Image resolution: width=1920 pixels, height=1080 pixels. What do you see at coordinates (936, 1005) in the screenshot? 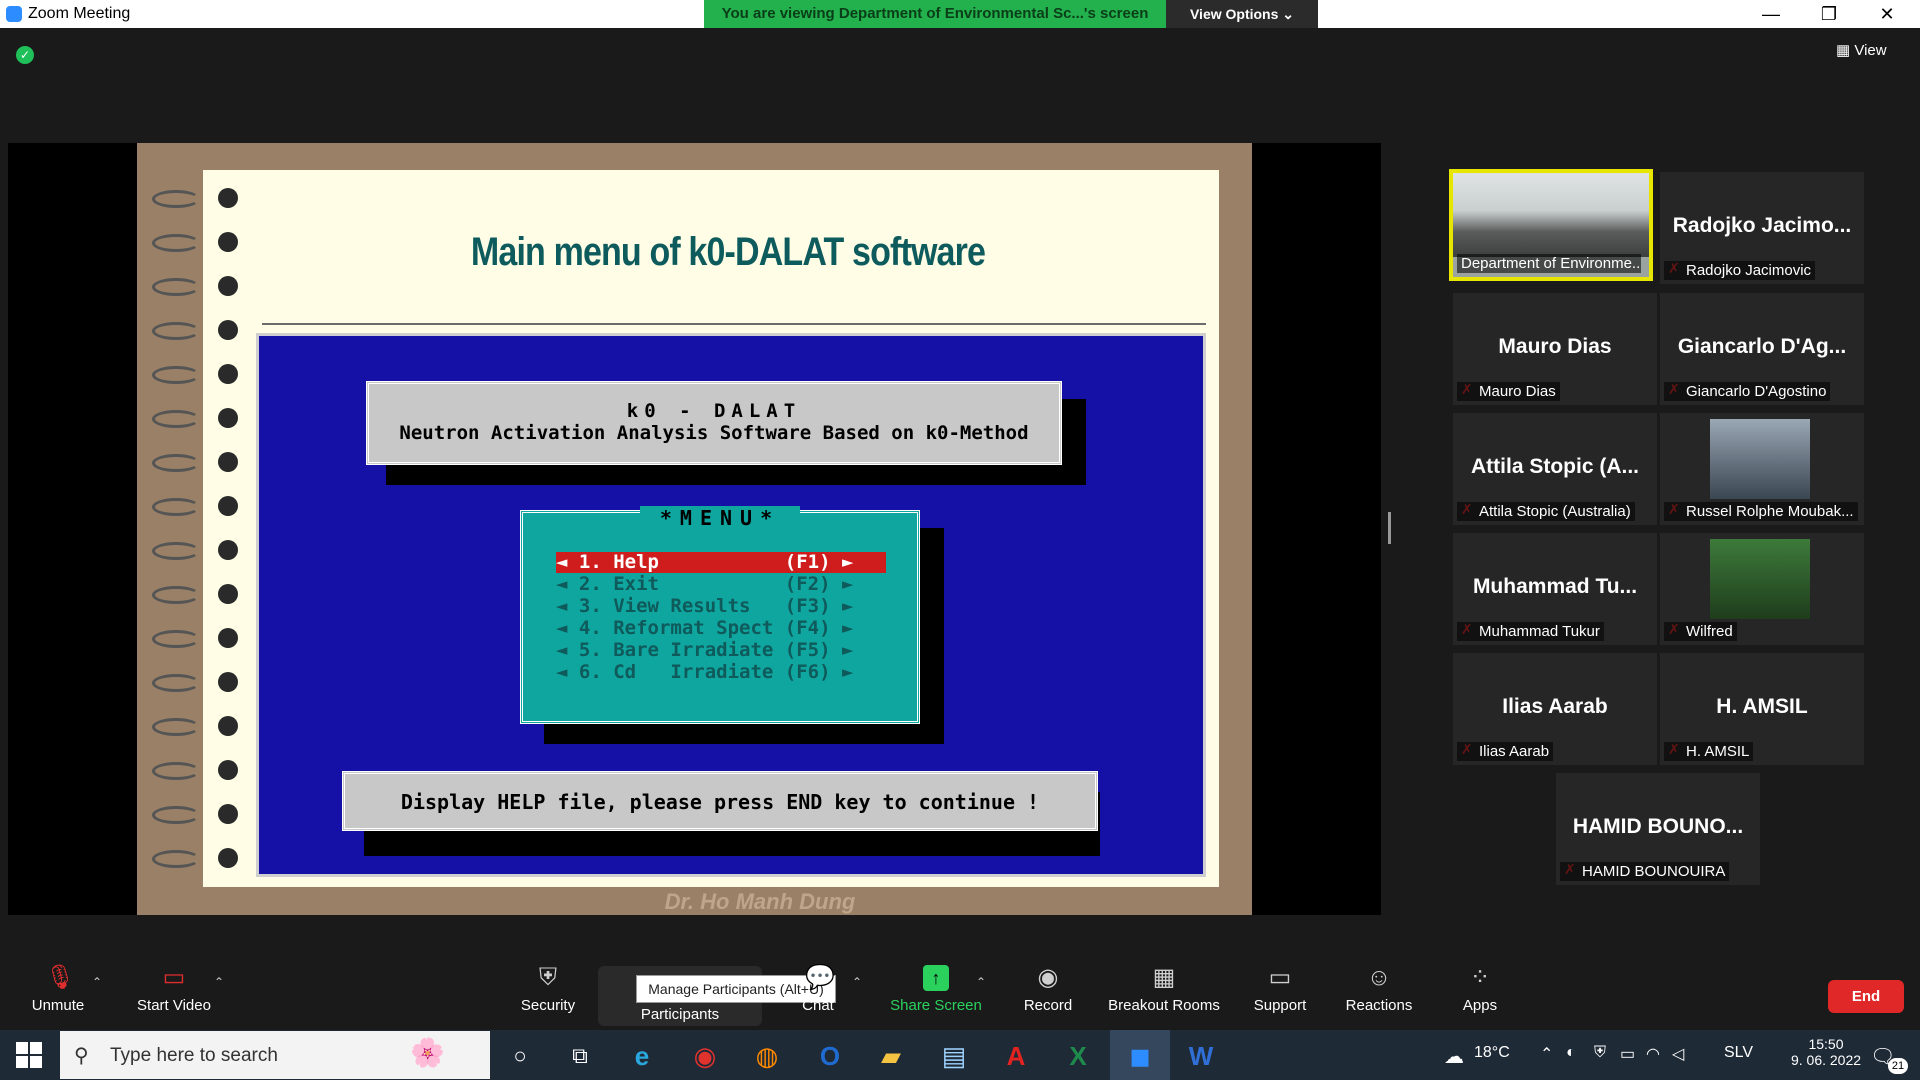
I see `share-screen-label: Share Screen` at bounding box center [936, 1005].